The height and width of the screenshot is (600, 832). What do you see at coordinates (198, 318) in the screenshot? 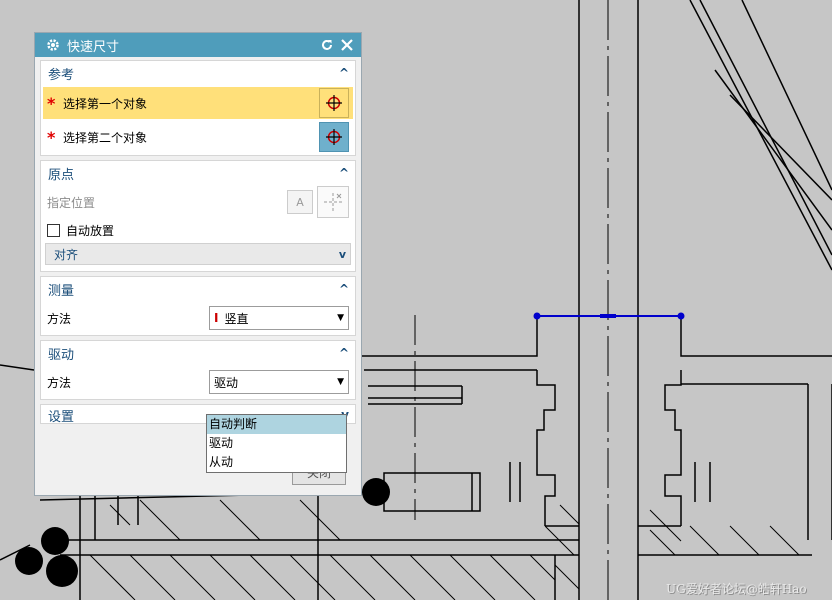
I see `measure-method-row: 方法 I 竖直 ▼` at bounding box center [198, 318].